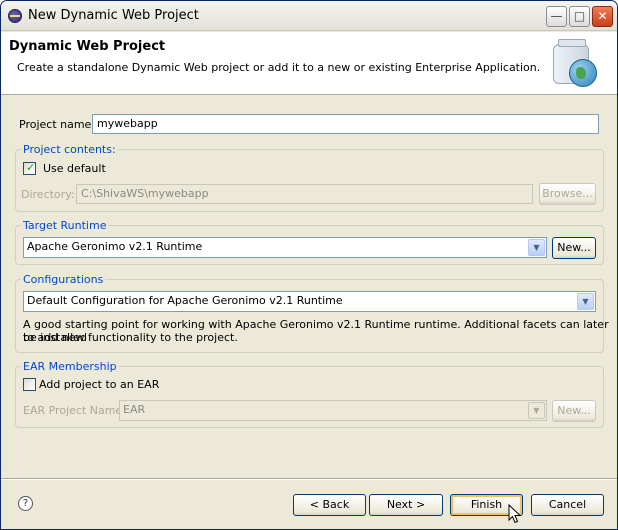 The height and width of the screenshot is (530, 618). Describe the element at coordinates (304, 194) in the screenshot. I see `directory-input: C:\ShivaWS\mywebapp` at that location.